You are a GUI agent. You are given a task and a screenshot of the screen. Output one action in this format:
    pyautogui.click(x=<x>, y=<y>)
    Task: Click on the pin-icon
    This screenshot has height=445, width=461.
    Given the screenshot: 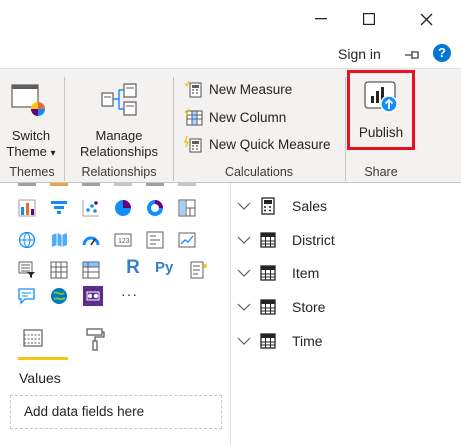 What is the action you would take?
    pyautogui.click(x=413, y=55)
    